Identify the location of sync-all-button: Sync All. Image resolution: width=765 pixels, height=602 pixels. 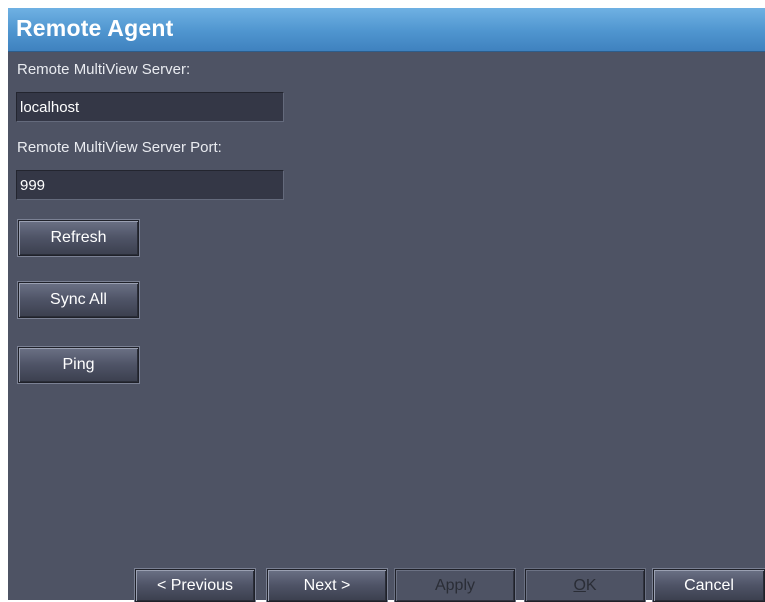
(78, 300).